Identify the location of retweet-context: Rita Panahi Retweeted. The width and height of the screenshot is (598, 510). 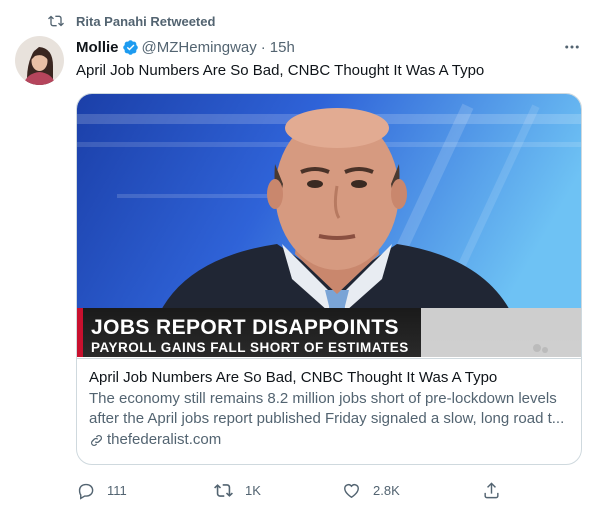
(131, 21).